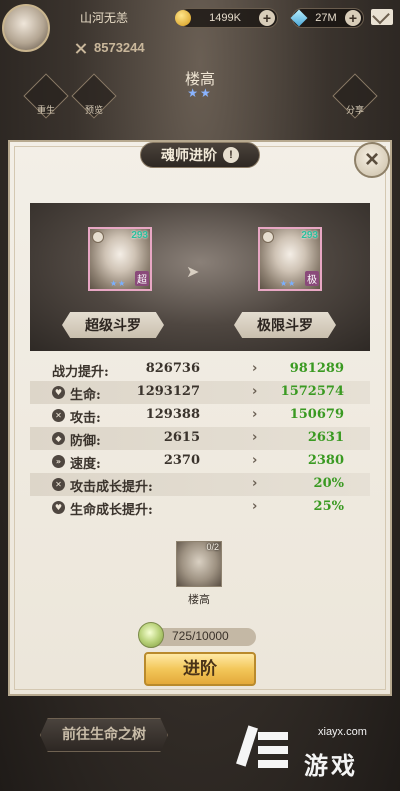 This screenshot has height=791, width=400. Describe the element at coordinates (151, 635) in the screenshot. I see `soul-crystal-icon` at that location.